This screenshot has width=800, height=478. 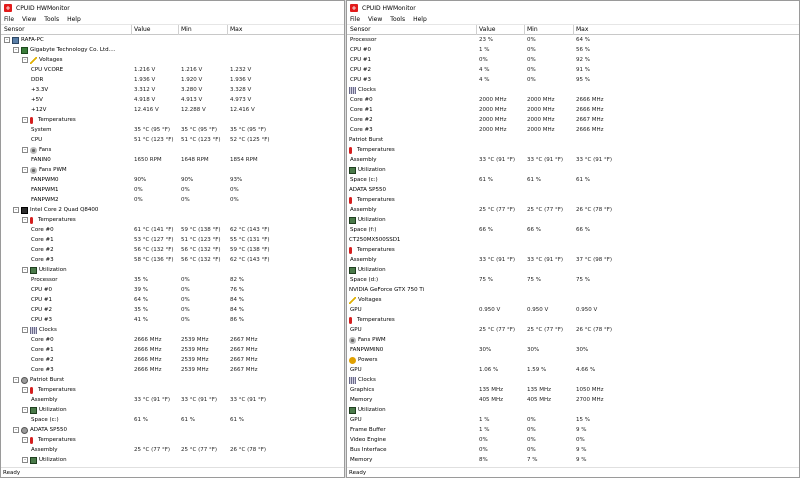 What do you see at coordinates (573, 70) in the screenshot?
I see `sensor-row-cpu-2: CPU #2 4 % 0% 91 %` at bounding box center [573, 70].